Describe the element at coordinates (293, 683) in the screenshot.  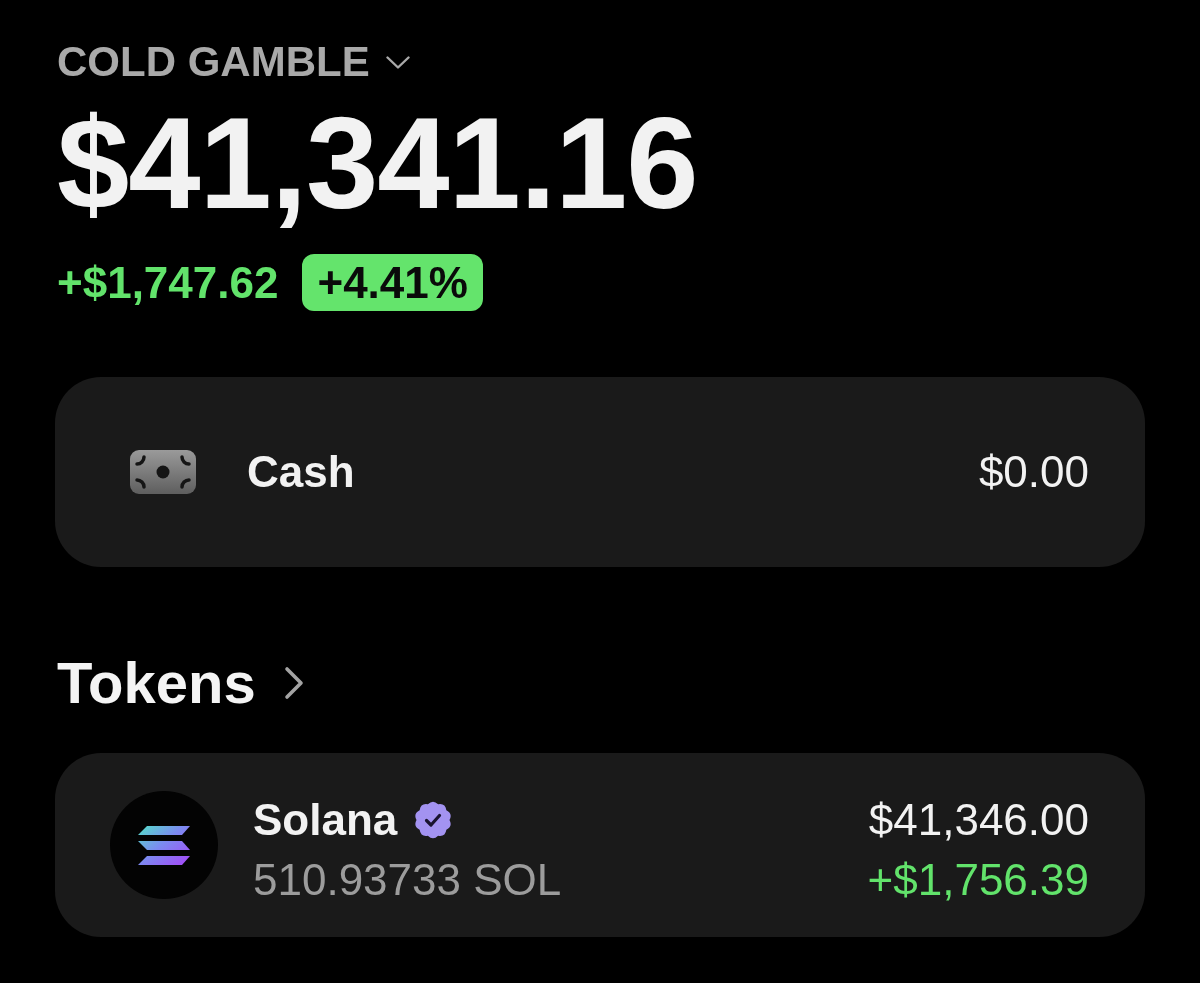
I see `chevron-right-icon` at that location.